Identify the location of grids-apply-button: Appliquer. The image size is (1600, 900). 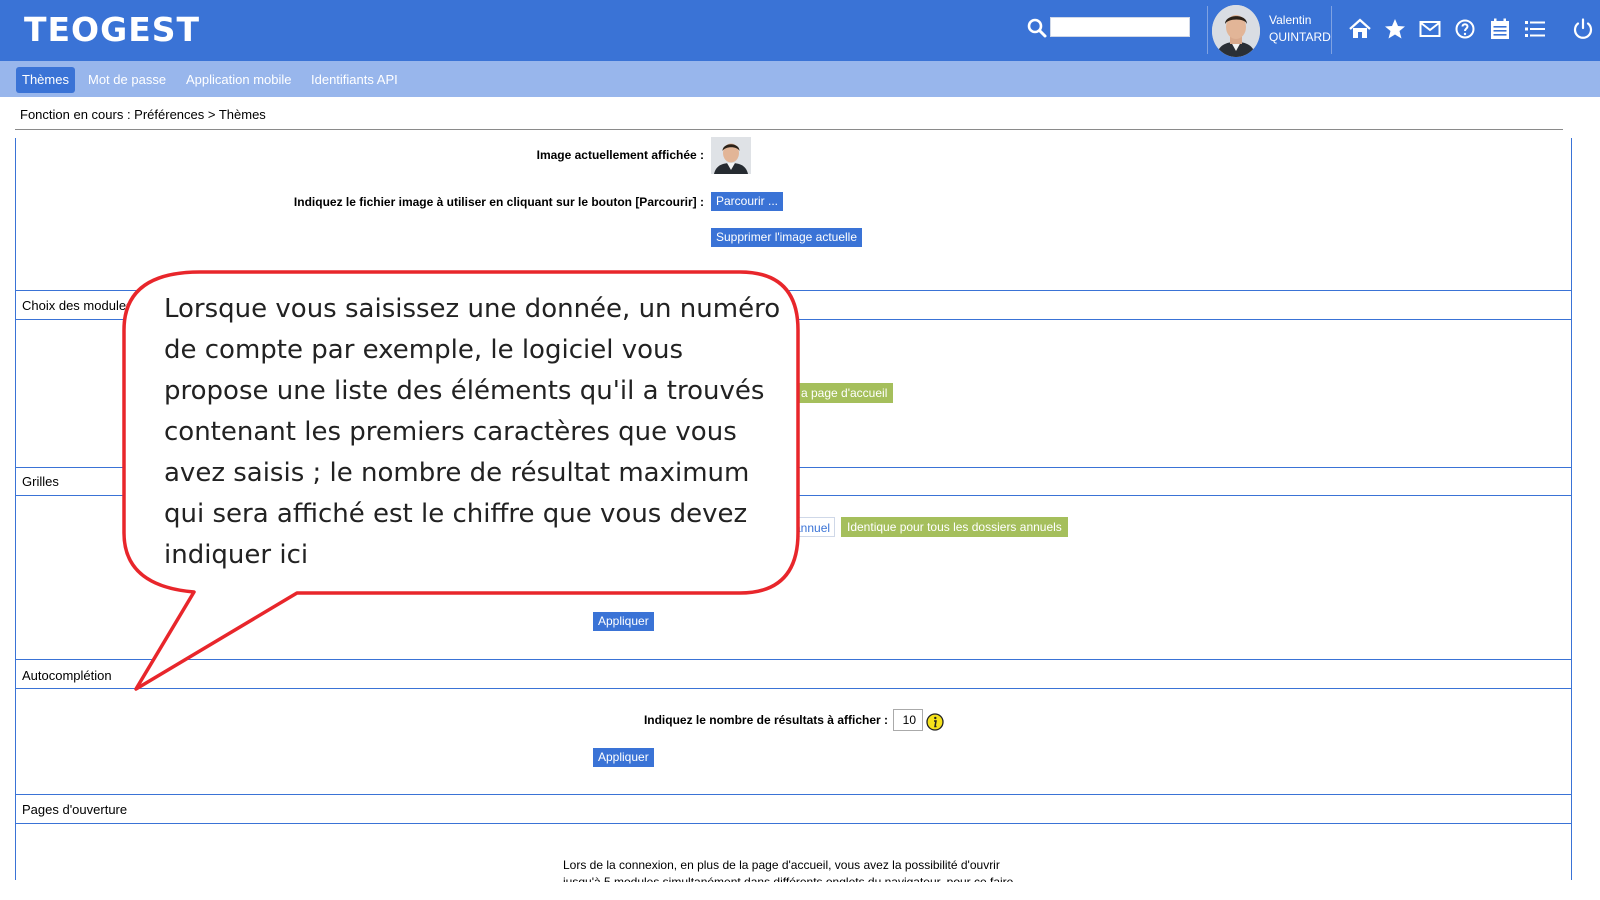
(623, 621).